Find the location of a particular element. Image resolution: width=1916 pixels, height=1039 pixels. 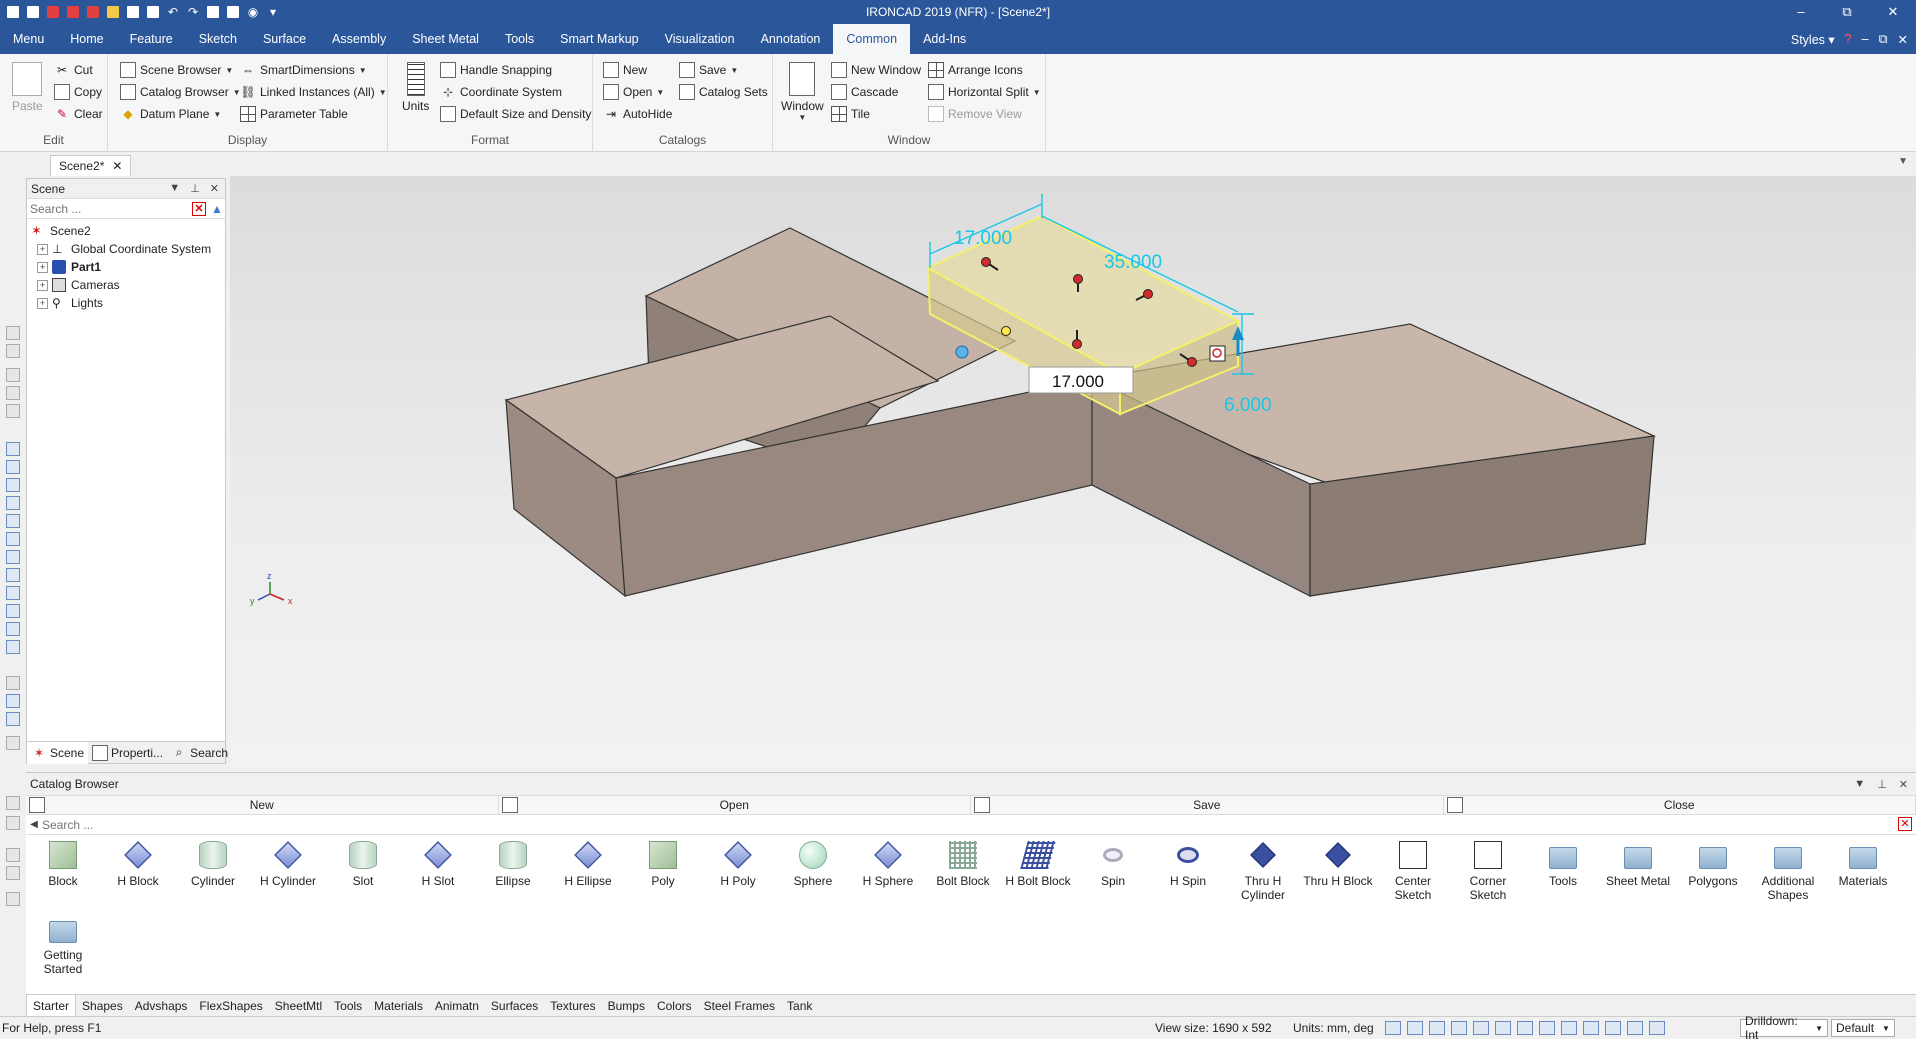

catalog-sets-button: Catalog Sets is located at coordinates (723, 92).